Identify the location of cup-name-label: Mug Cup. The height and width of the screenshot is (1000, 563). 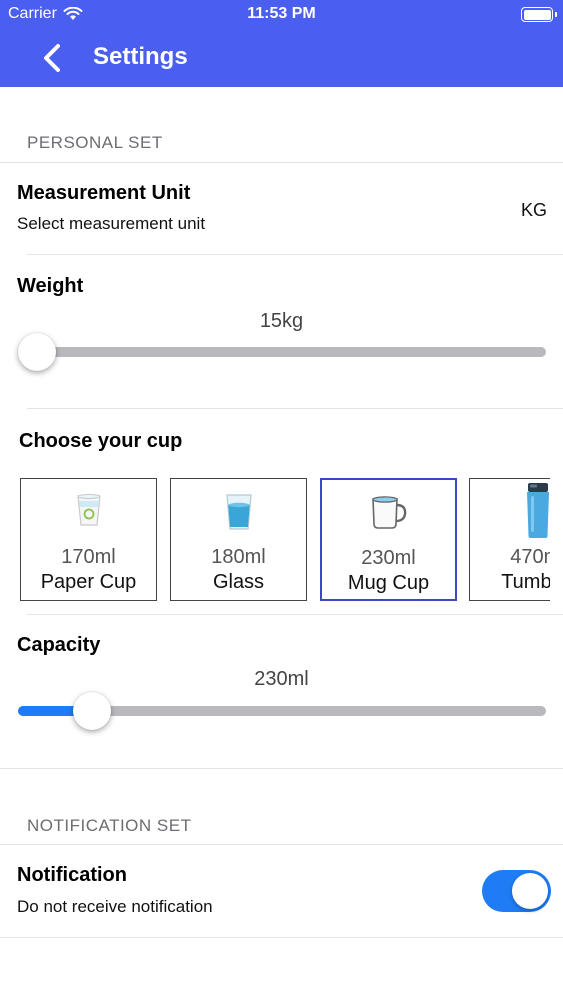
(388, 583).